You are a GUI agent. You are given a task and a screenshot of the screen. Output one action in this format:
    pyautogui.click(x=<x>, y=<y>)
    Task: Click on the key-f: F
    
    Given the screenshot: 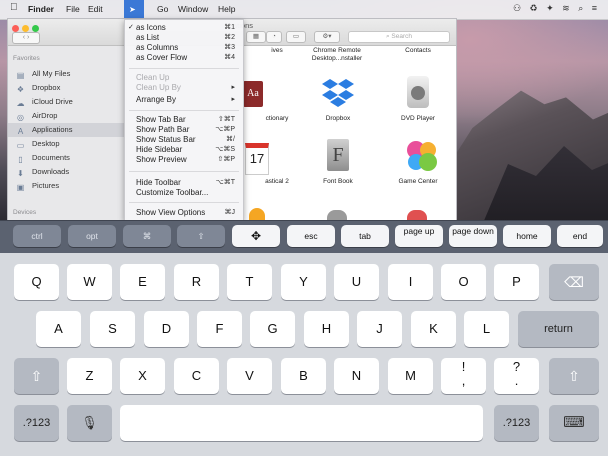 What is the action you would take?
    pyautogui.click(x=219, y=329)
    